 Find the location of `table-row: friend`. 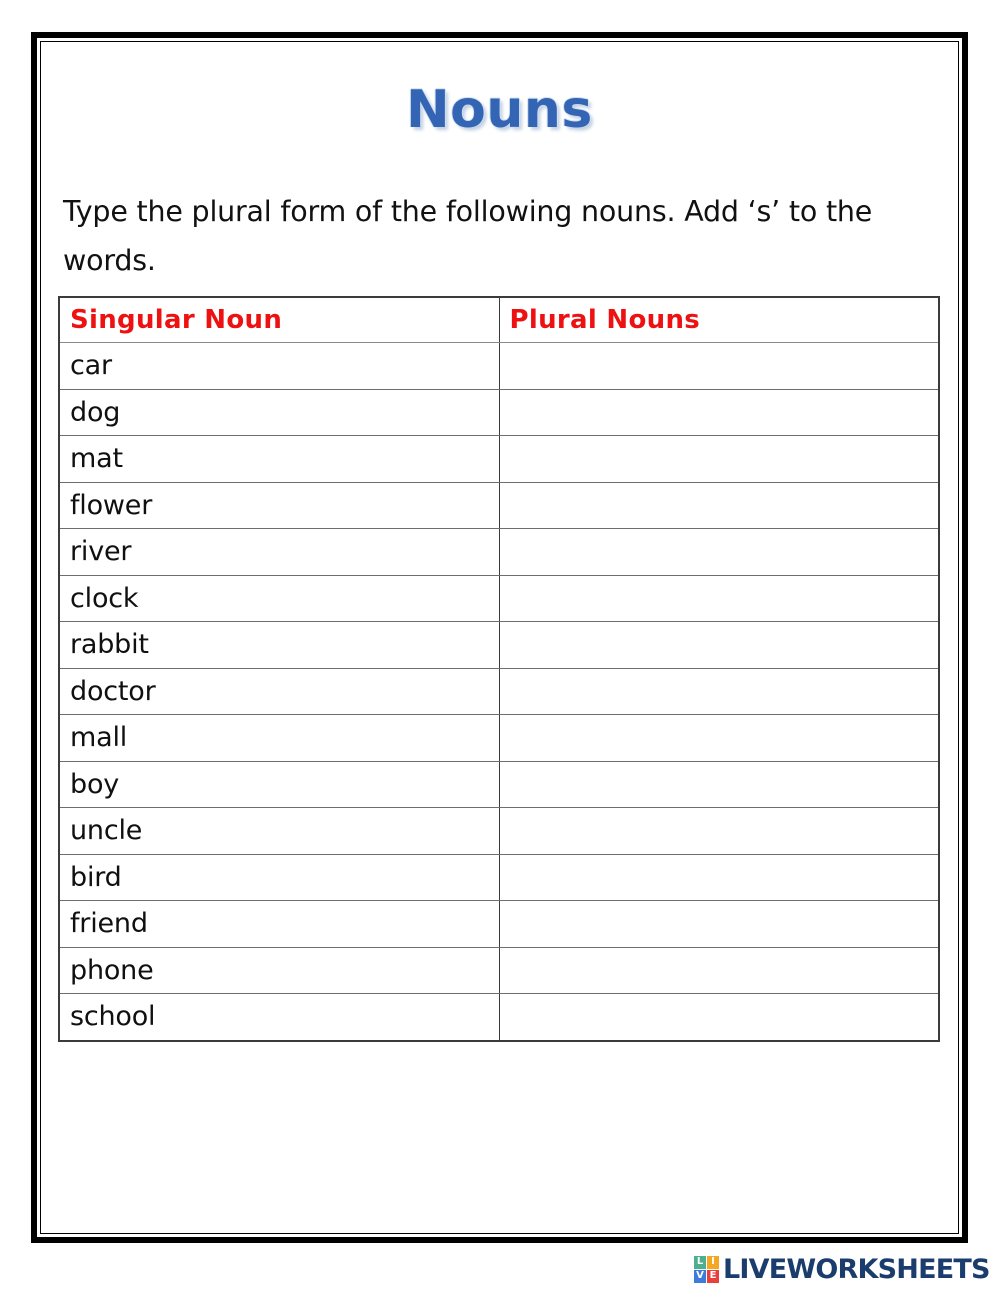

table-row: friend is located at coordinates (499, 924).